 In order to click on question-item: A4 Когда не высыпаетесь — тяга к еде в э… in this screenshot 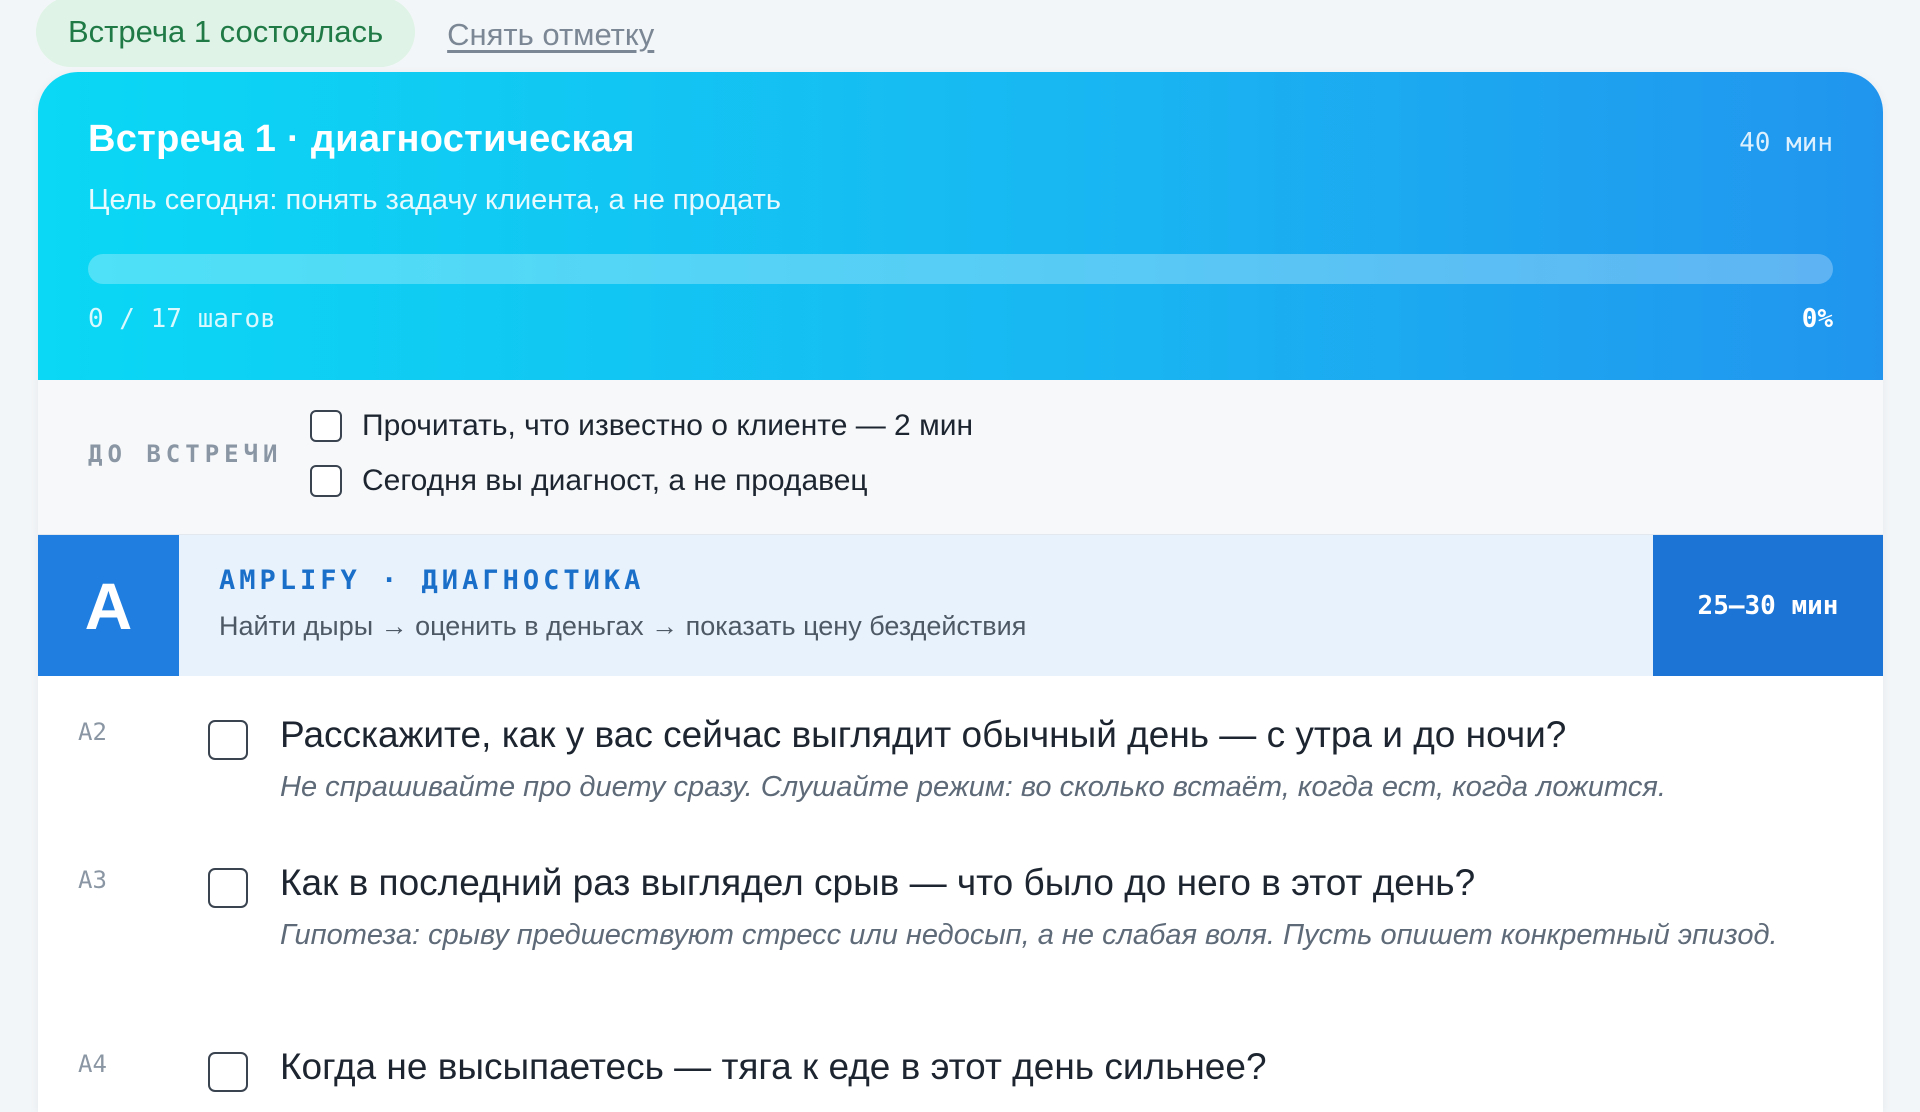, I will do `click(960, 1050)`.